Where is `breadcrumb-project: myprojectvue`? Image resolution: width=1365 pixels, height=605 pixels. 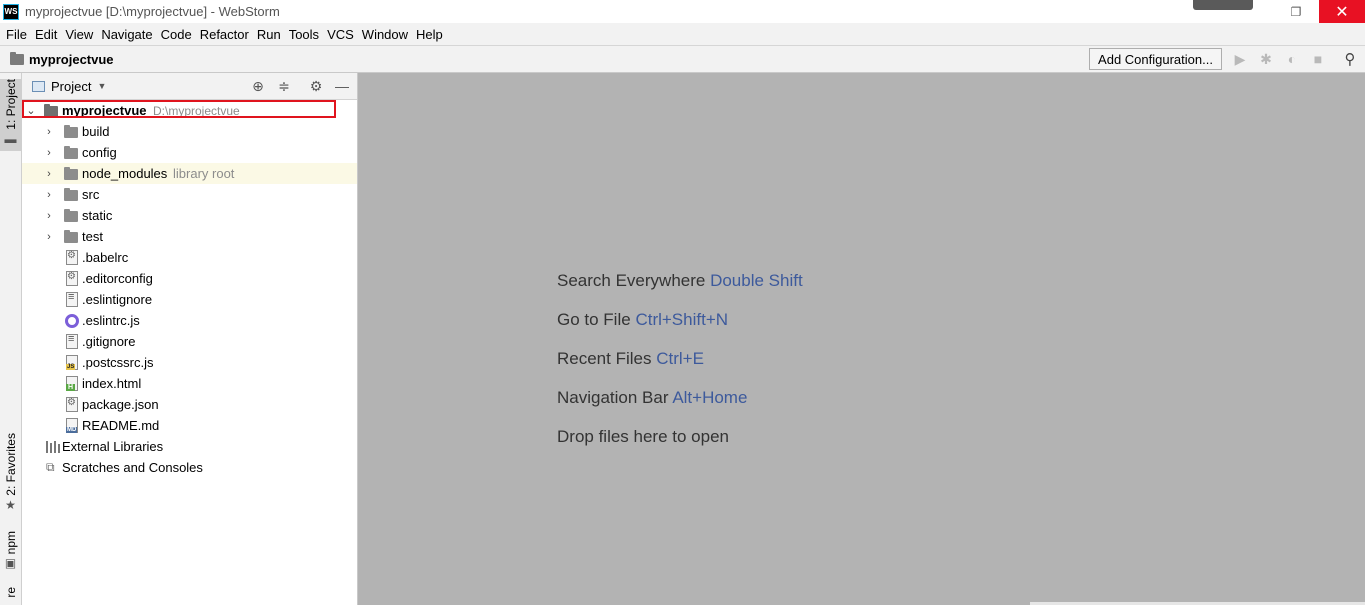 breadcrumb-project: myprojectvue is located at coordinates (71, 59).